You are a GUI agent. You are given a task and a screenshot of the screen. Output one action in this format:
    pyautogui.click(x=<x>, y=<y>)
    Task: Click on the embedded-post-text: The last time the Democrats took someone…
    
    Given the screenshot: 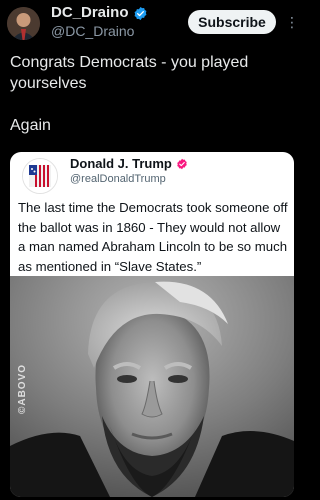 What is the action you would take?
    pyautogui.click(x=153, y=237)
    